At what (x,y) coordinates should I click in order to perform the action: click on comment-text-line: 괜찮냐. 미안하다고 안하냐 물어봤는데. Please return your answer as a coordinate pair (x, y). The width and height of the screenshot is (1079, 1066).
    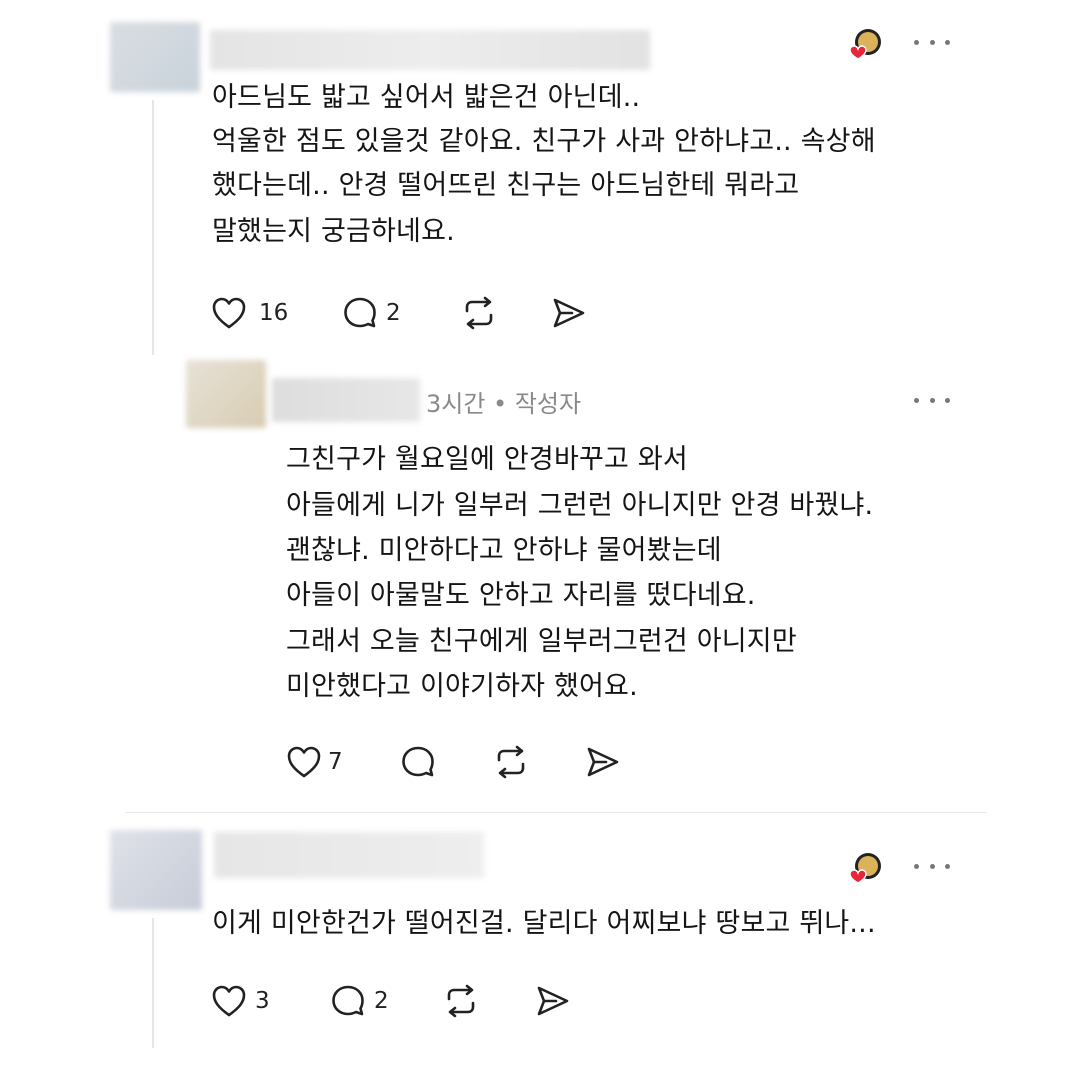
    Looking at the image, I should click on (504, 550).